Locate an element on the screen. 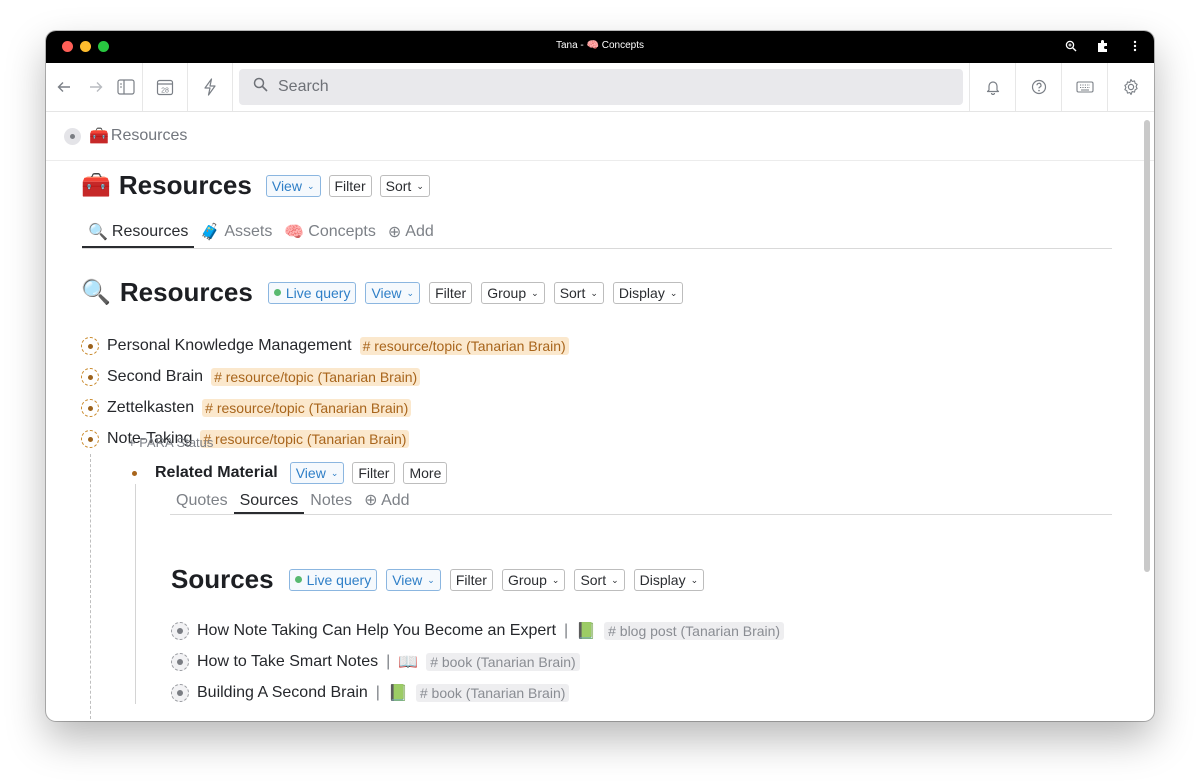 The image size is (1200, 782). more-button: More is located at coordinates (425, 473).